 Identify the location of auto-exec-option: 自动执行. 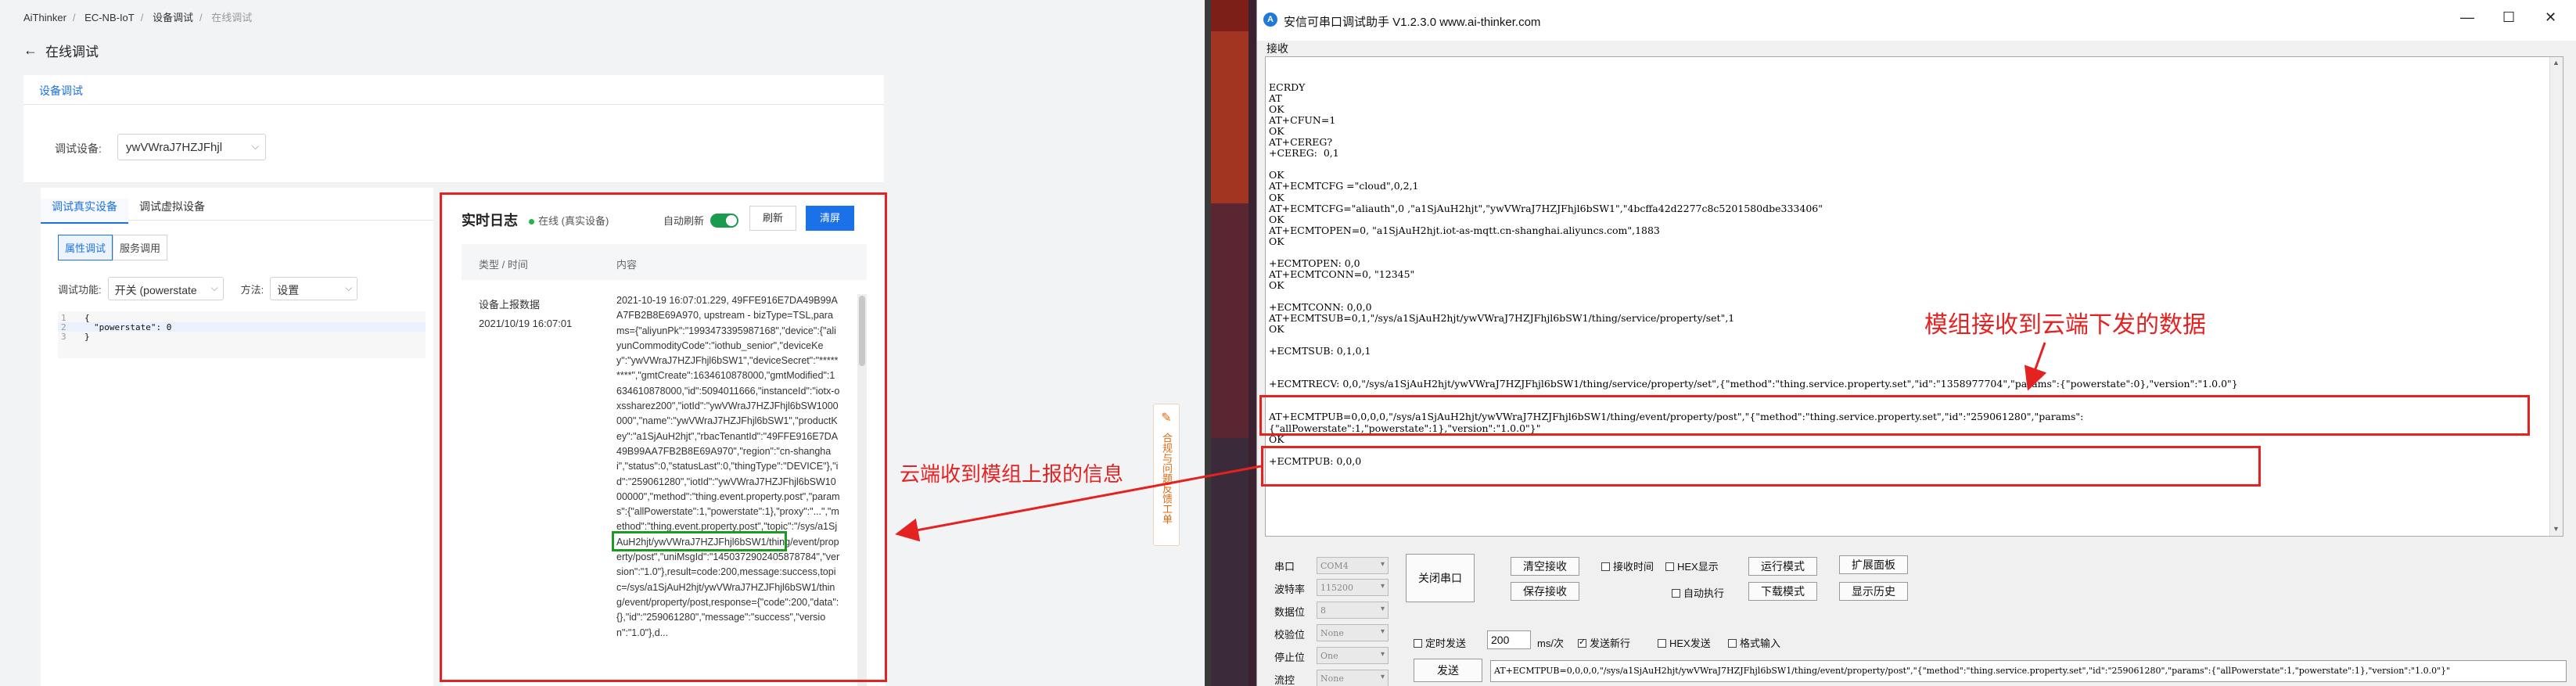
(1698, 592).